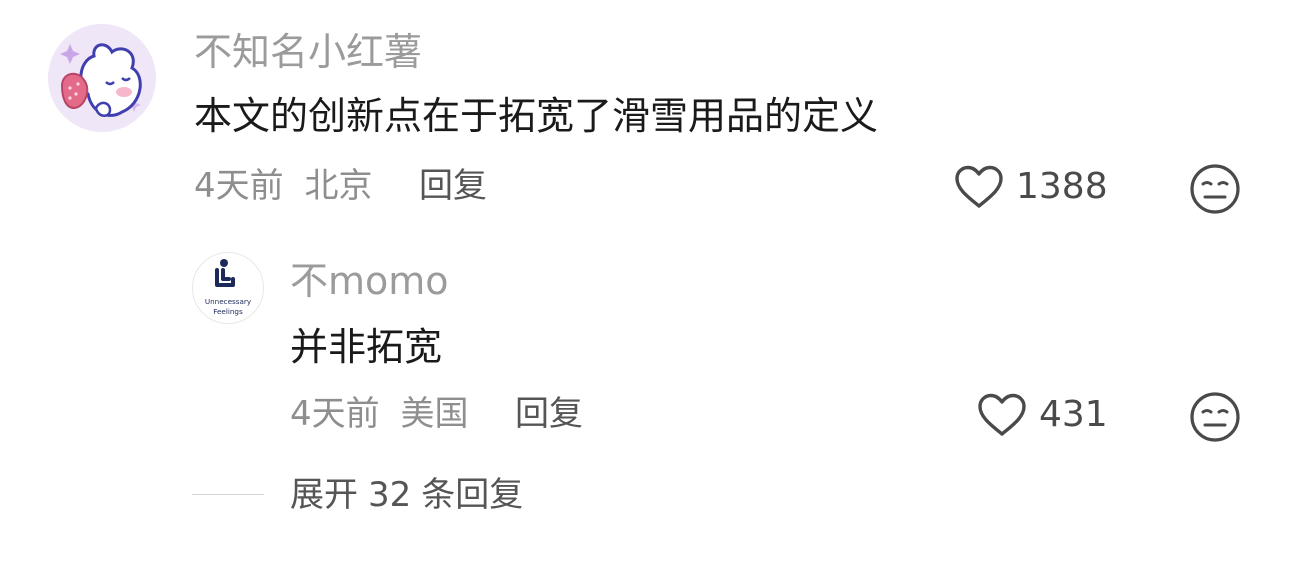 This screenshot has width=1290, height=577. I want to click on like-count: 1388, so click(1062, 186).